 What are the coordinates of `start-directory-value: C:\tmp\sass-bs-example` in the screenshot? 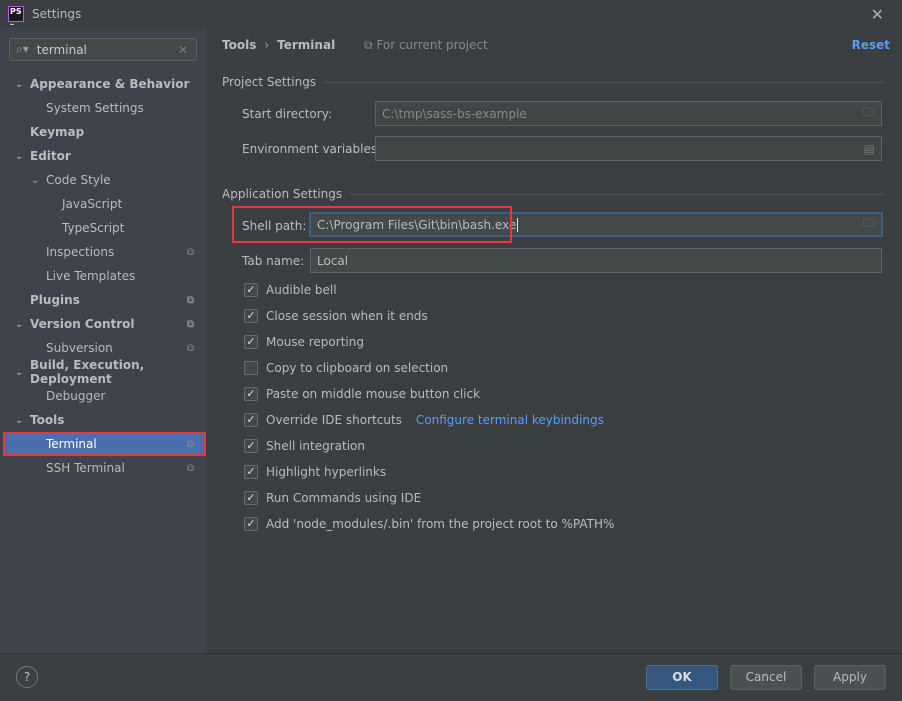 It's located at (454, 113).